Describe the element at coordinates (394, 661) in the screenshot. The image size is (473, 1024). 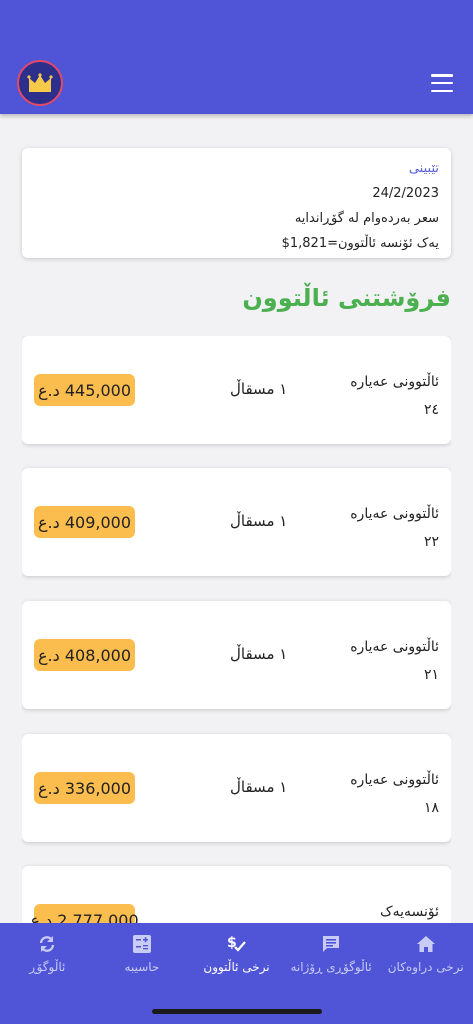
I see `gold-name: ئاڵتوونی عەیارە ٢١` at that location.